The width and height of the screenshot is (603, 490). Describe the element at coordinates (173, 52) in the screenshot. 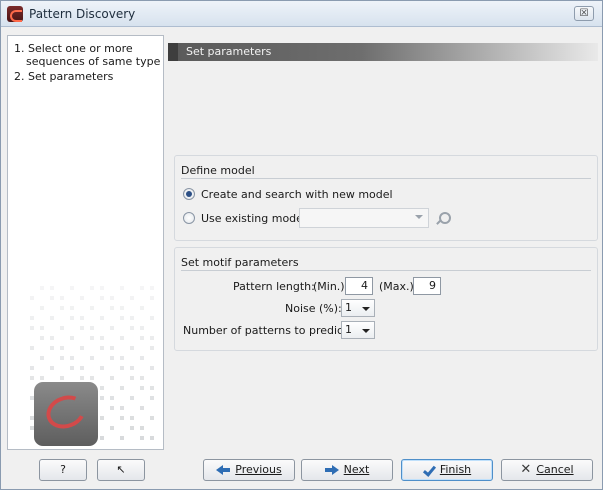

I see `header-tab-marker` at that location.